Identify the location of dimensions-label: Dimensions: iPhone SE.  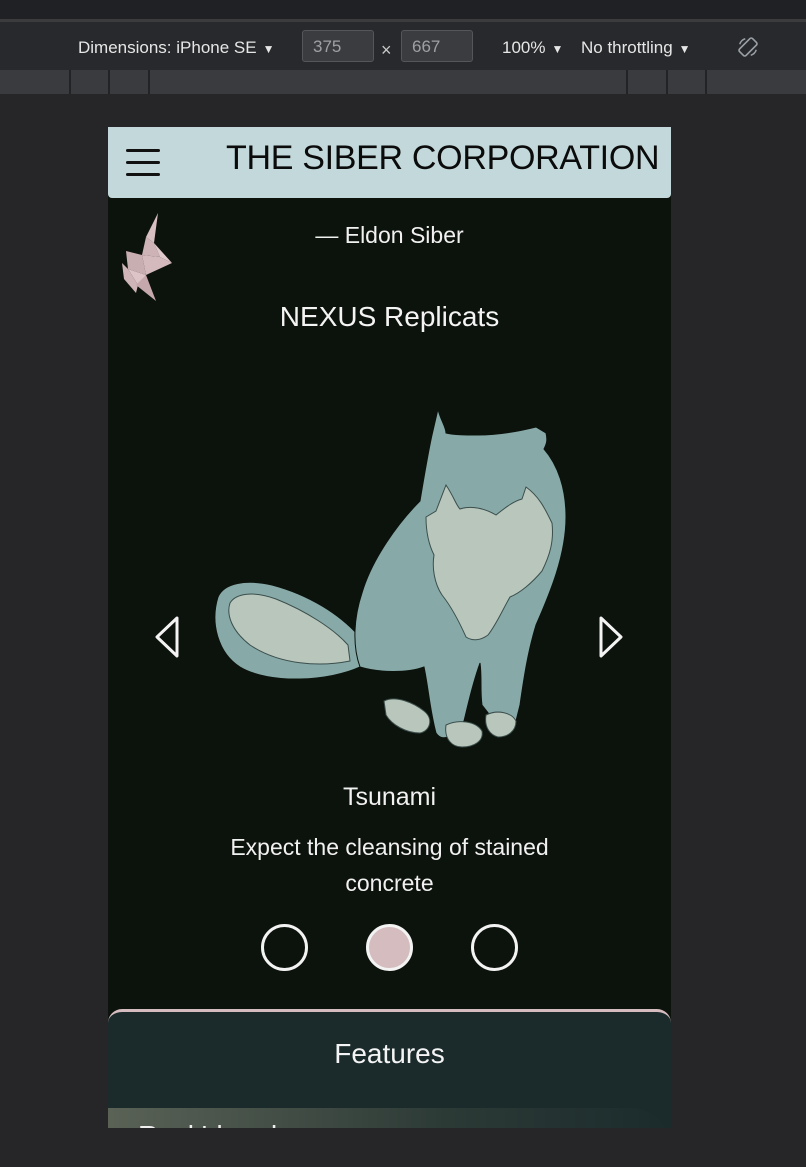
(167, 47).